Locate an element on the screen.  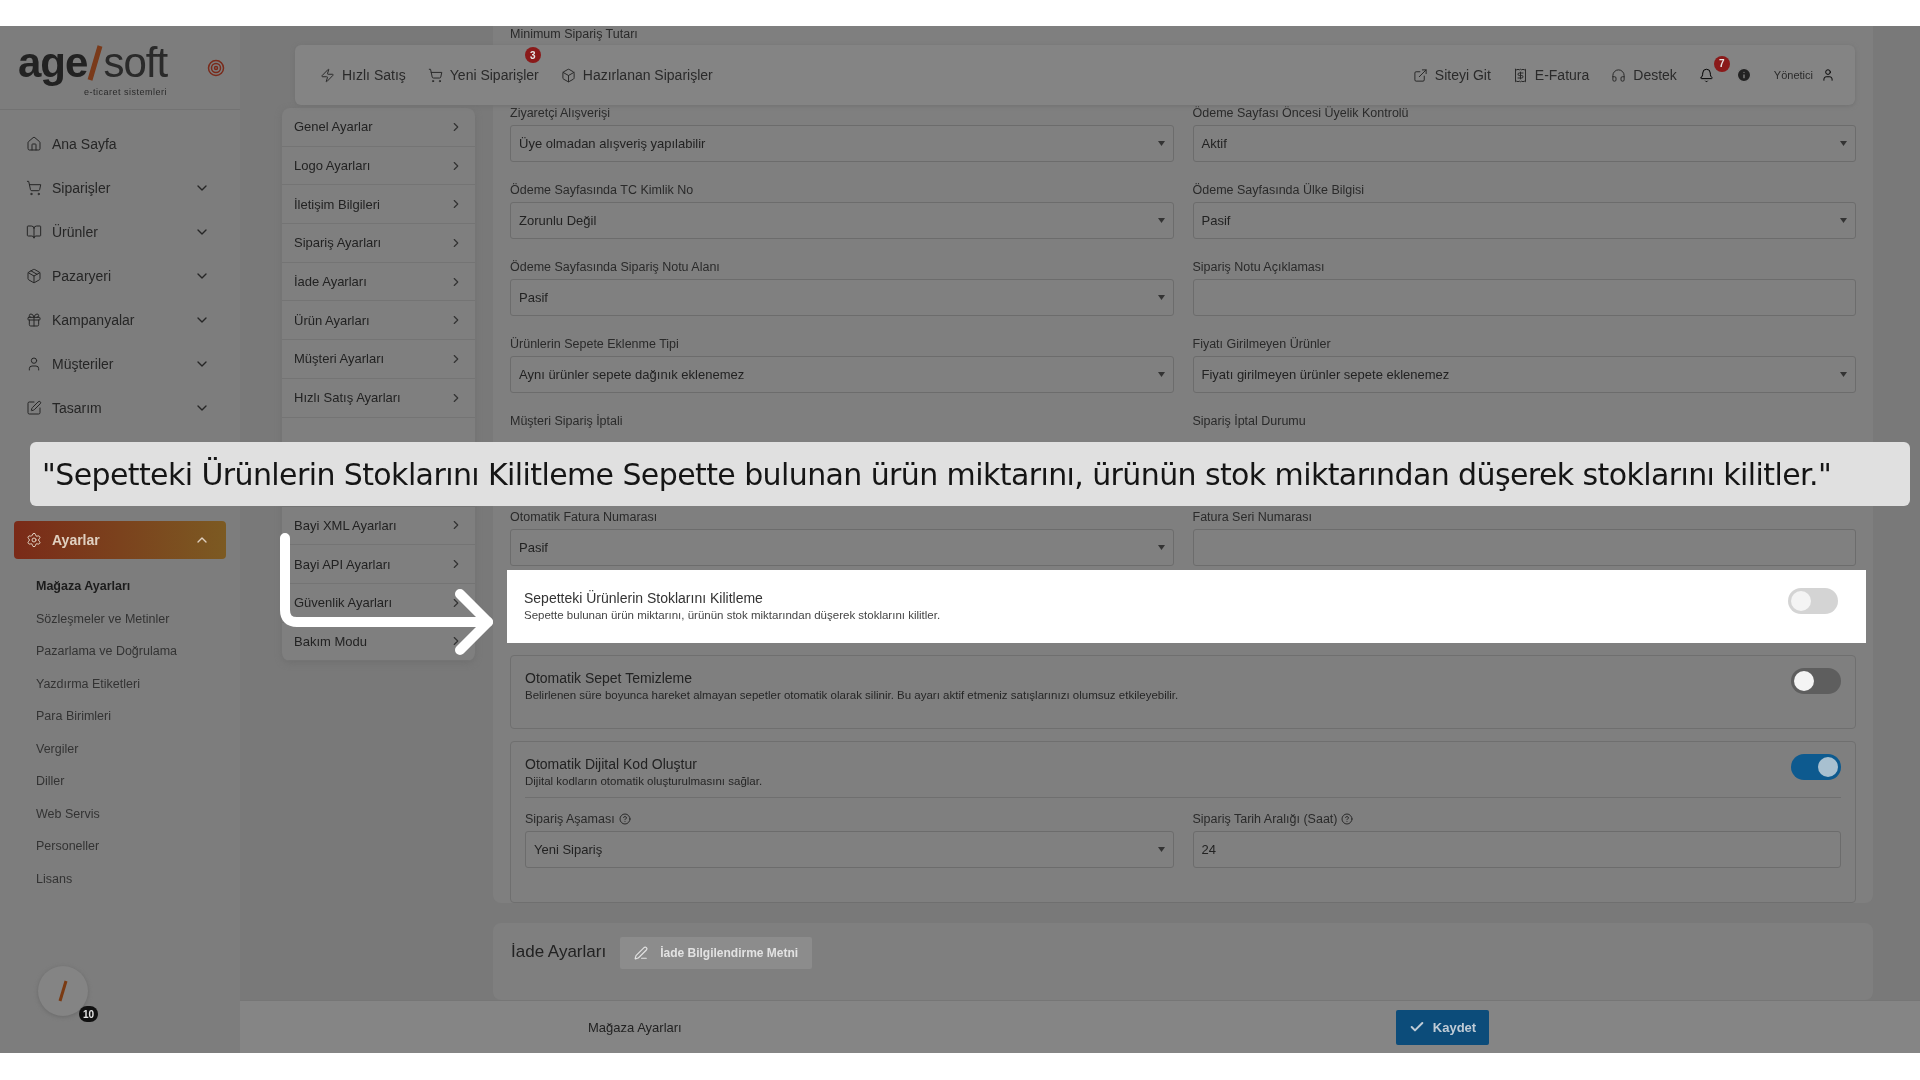
submenu-item: Sözleşmeler ve Metinler is located at coordinates (131, 618).